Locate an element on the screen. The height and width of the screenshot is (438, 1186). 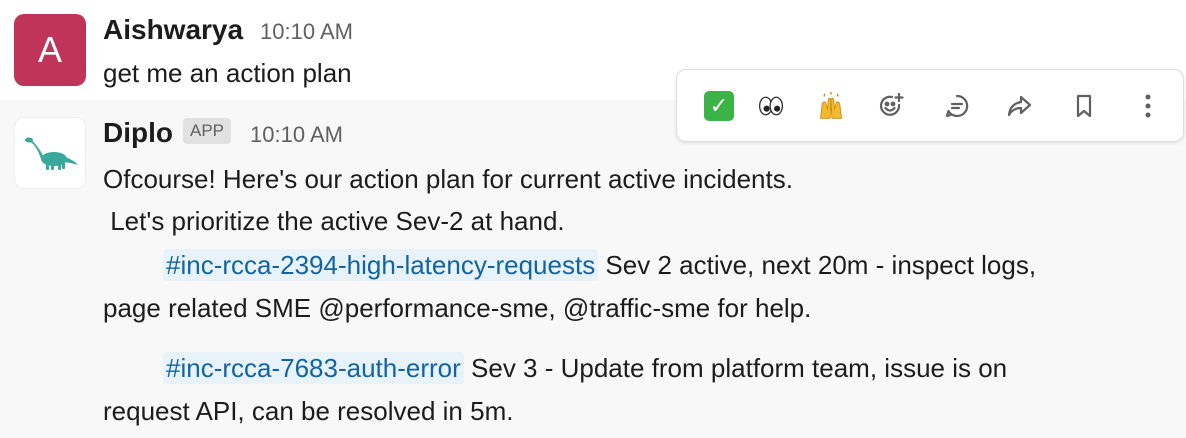
reaction-eyes is located at coordinates (771, 106).